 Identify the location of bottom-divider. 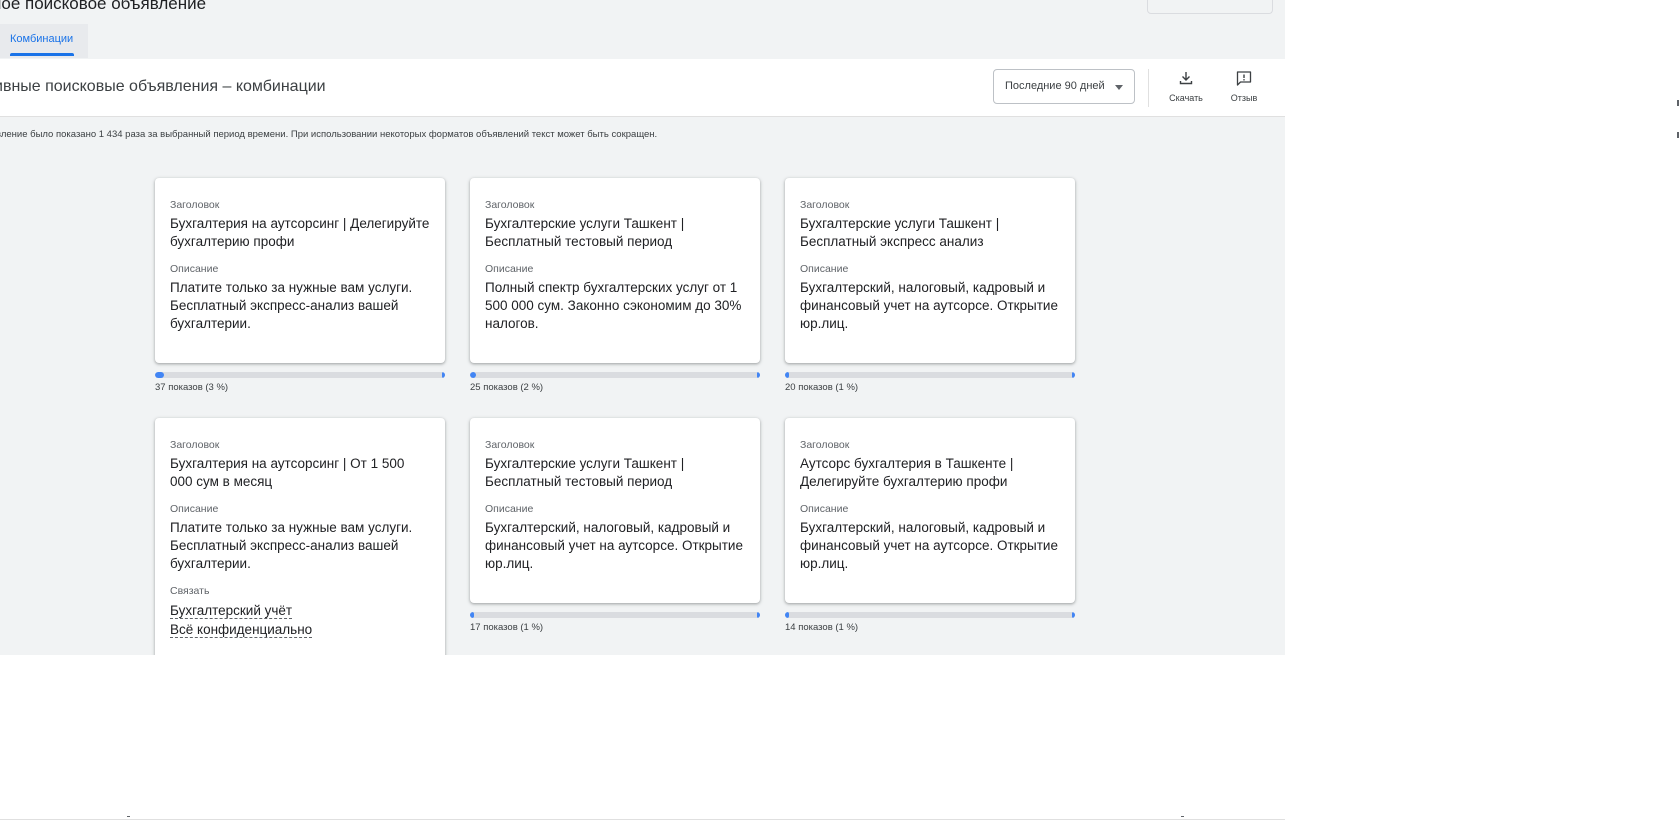
(642, 819).